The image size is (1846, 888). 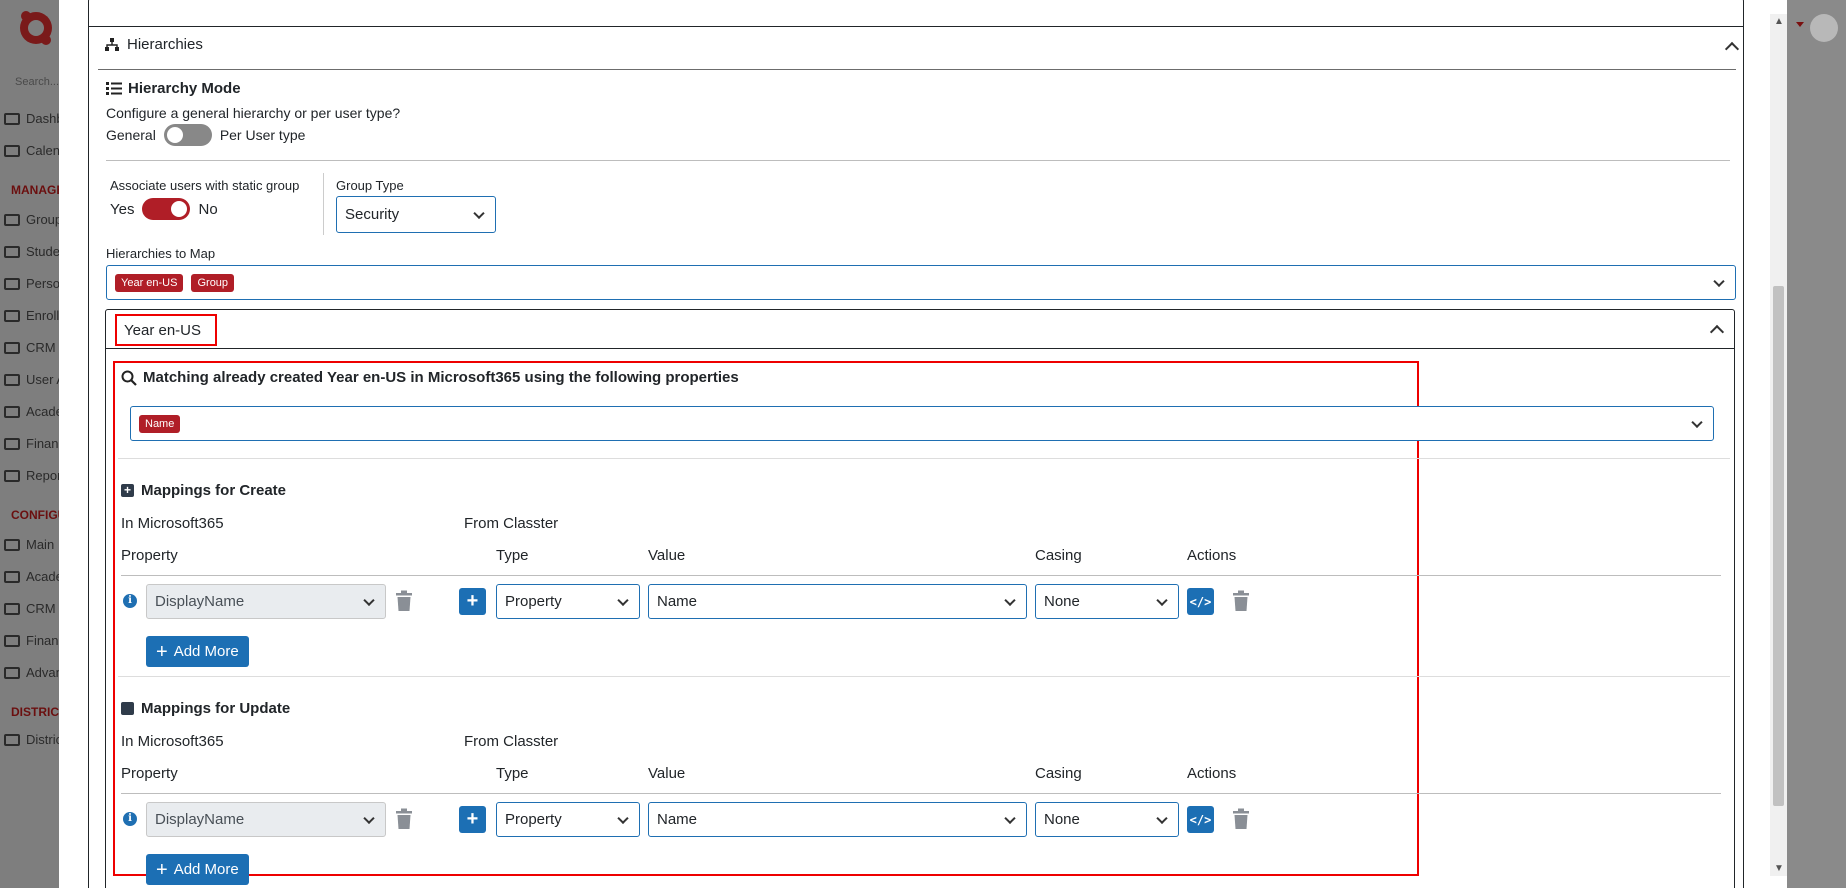 What do you see at coordinates (1800, 24) in the screenshot?
I see `caret-down-icon` at bounding box center [1800, 24].